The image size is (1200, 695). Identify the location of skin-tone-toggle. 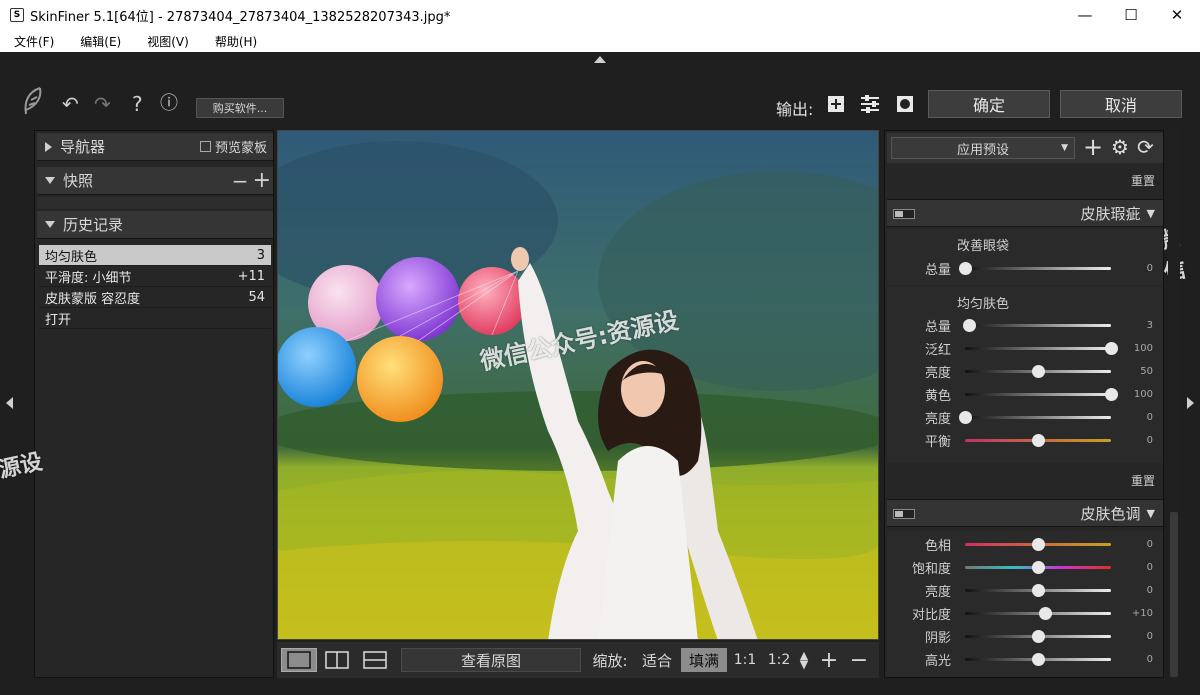
(904, 514).